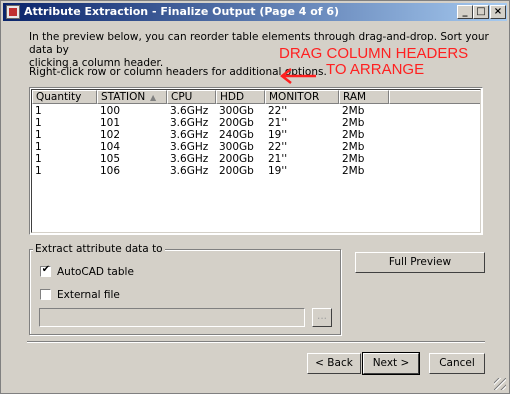 This screenshot has width=510, height=394. What do you see at coordinates (64, 97) in the screenshot?
I see `column-header-quantity: Quantity` at bounding box center [64, 97].